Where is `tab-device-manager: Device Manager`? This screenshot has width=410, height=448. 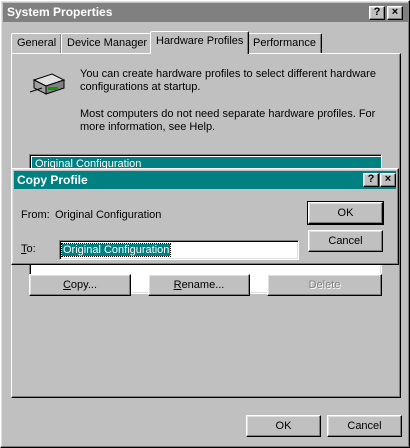 tab-device-manager: Device Manager is located at coordinates (107, 43).